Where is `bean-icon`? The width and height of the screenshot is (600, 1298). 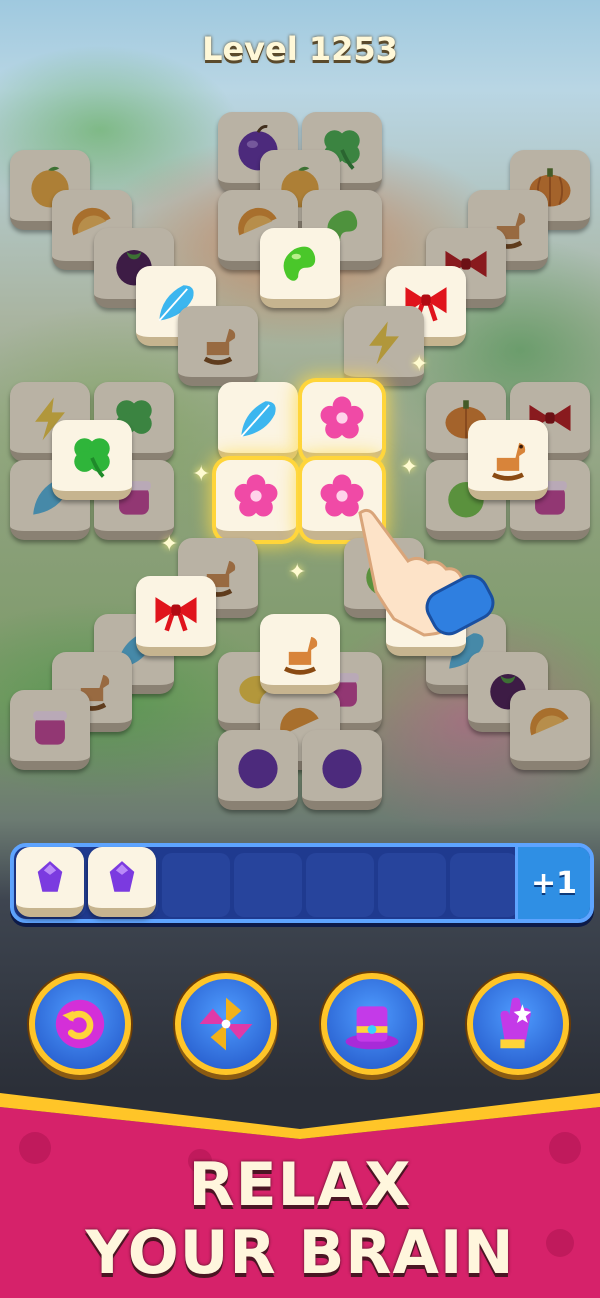
bean-icon is located at coordinates (299, 263).